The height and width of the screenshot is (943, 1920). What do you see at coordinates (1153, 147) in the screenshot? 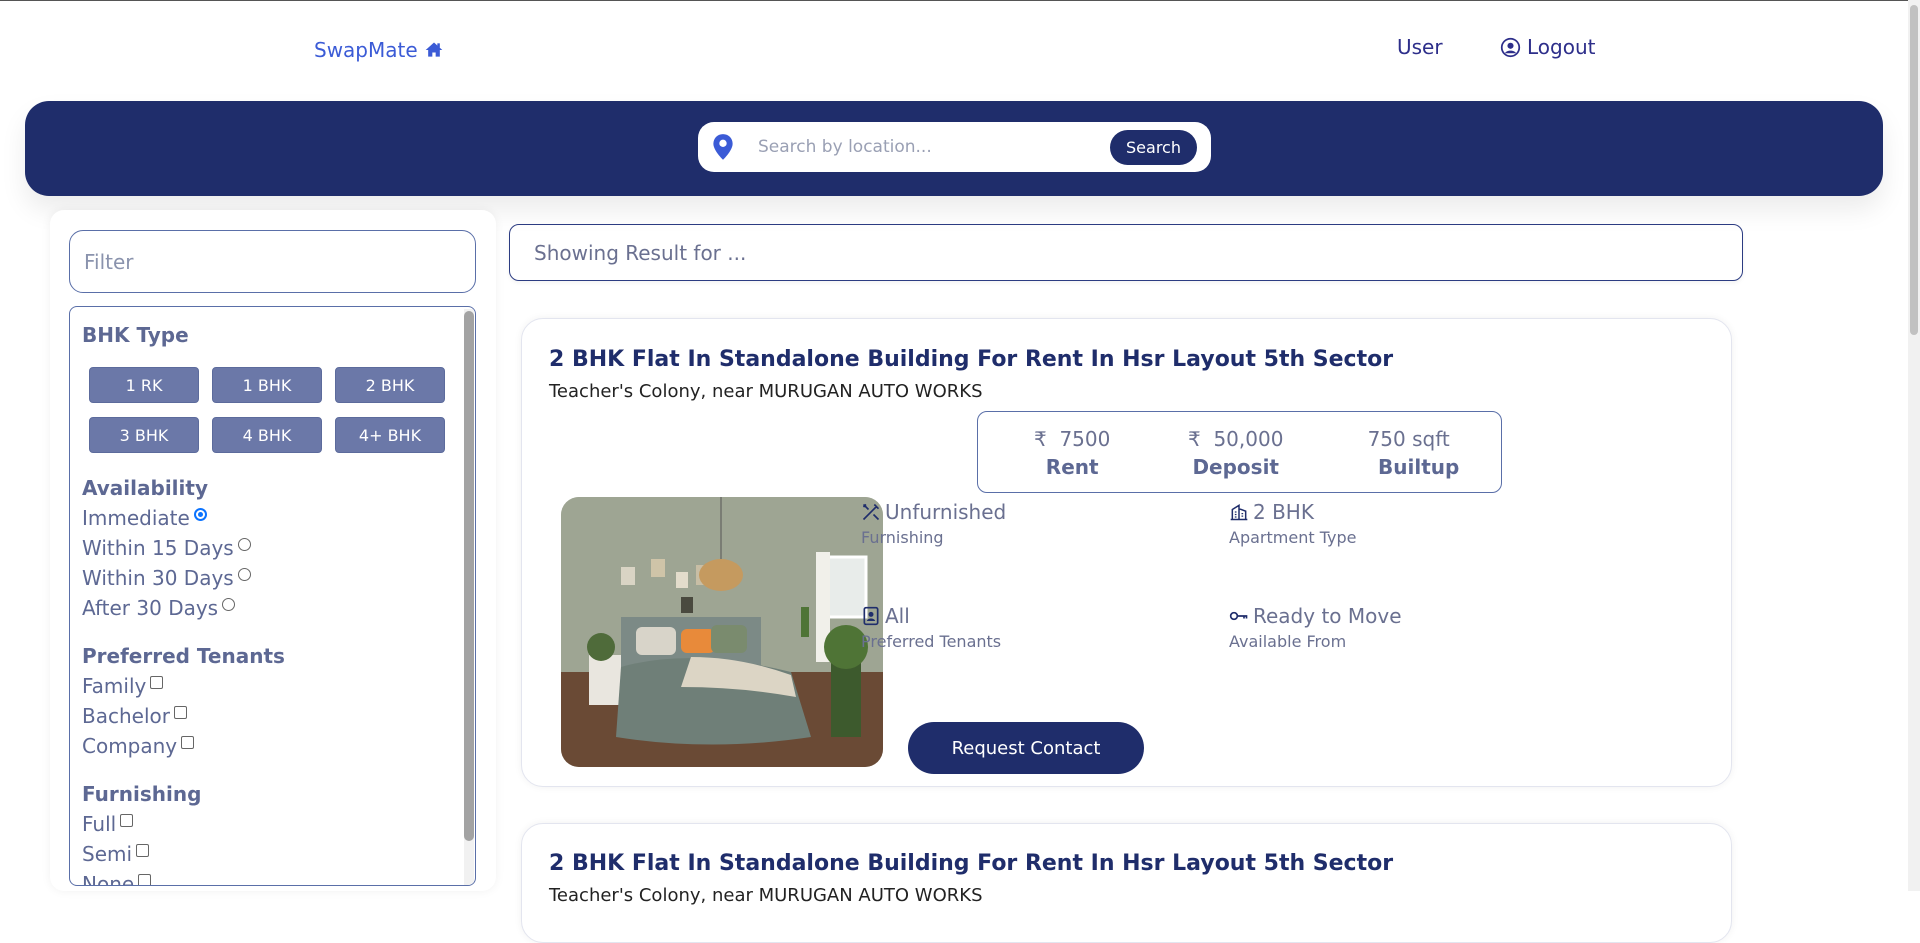
I see `search-button: Search` at bounding box center [1153, 147].